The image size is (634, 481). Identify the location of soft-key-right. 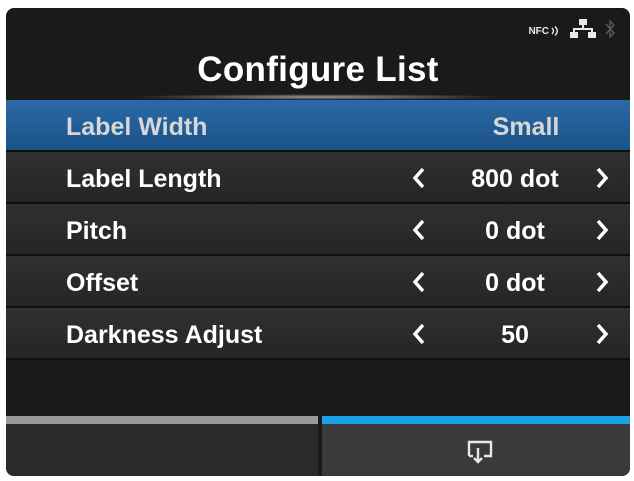
(476, 446).